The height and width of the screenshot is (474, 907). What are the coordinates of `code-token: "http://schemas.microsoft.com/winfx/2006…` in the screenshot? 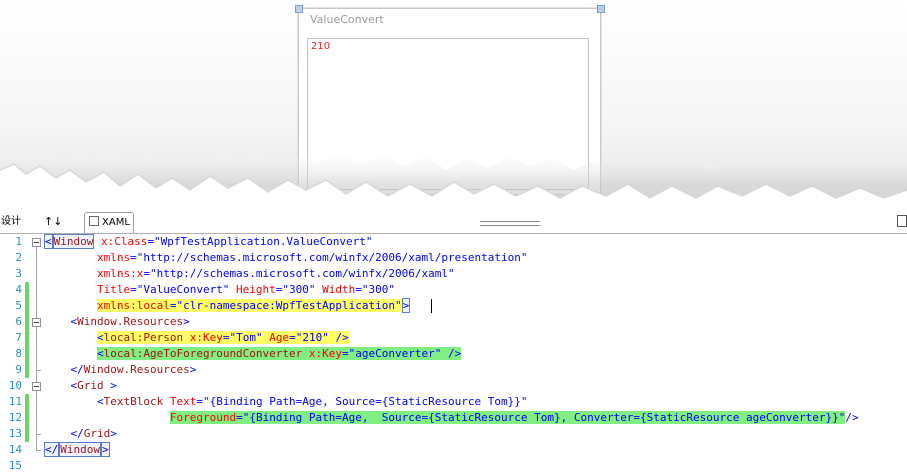 It's located at (302, 273).